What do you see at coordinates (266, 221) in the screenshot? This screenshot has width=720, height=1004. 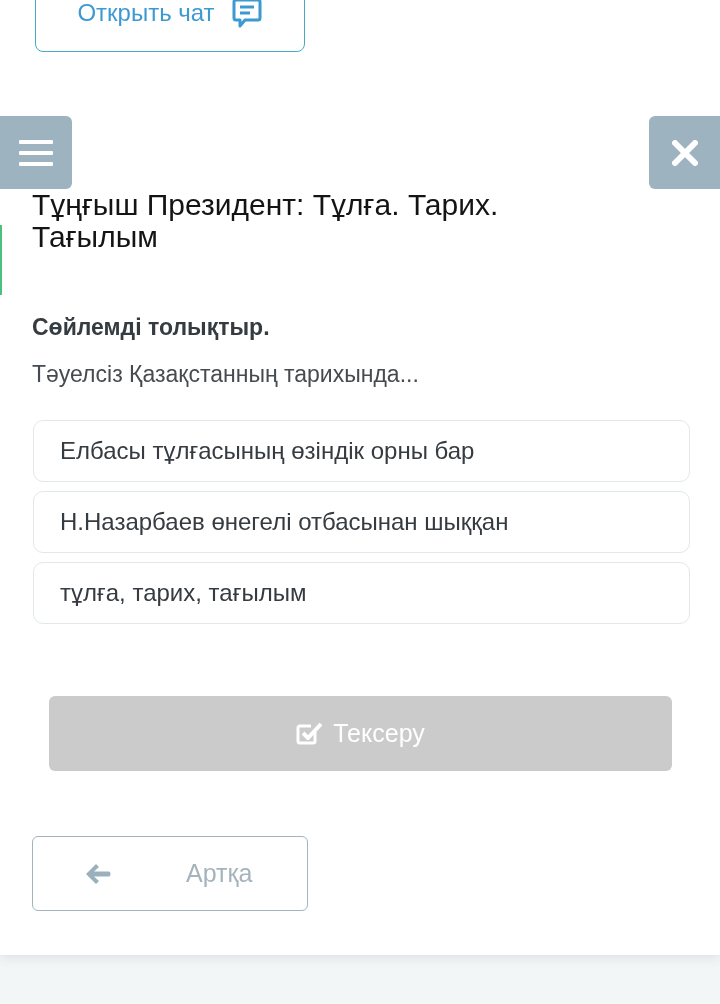 I see `lesson-title: Тұңғыш Президент: Тұлға. Тарих. Тағылым` at bounding box center [266, 221].